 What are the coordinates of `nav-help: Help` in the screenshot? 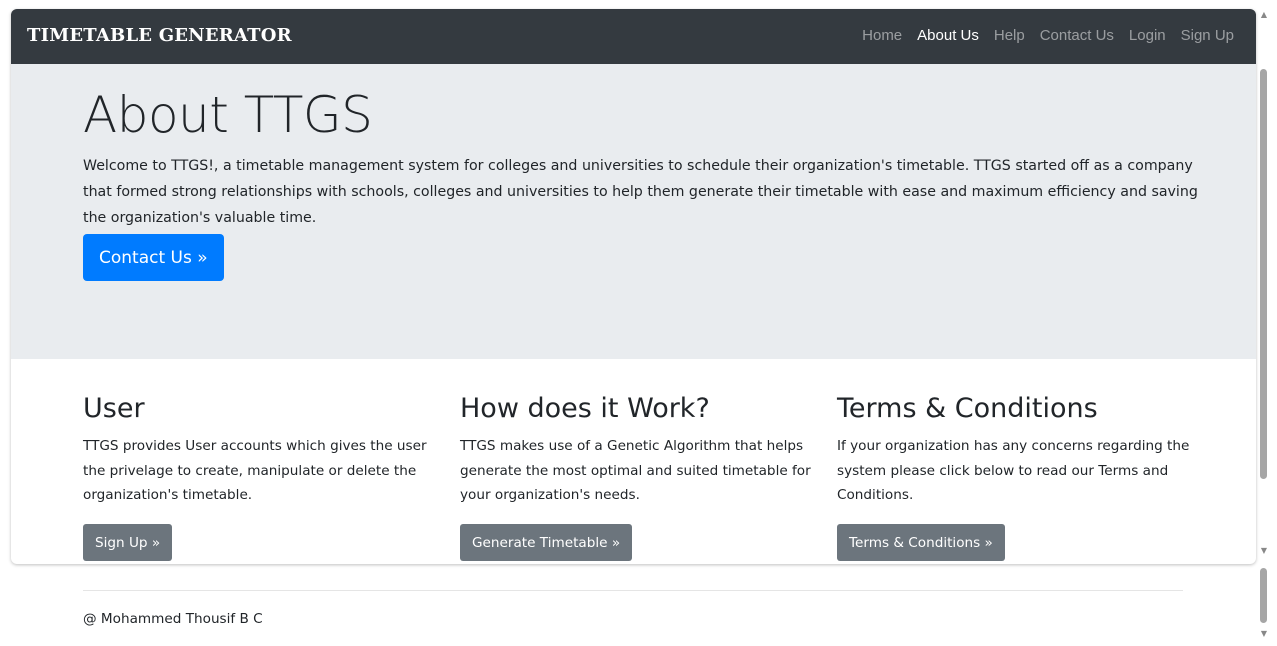 It's located at (1009, 35).